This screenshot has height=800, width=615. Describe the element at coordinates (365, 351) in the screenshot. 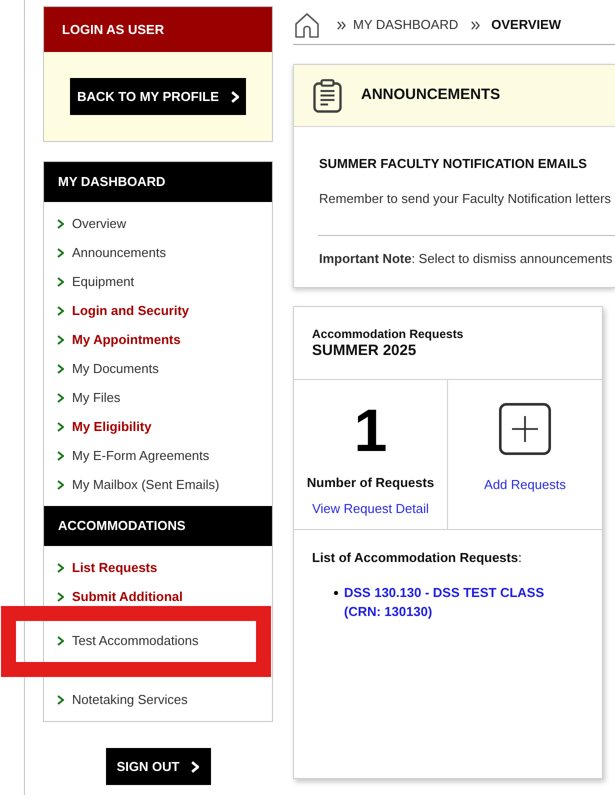

I see `term-label: SUMMER 2025` at that location.